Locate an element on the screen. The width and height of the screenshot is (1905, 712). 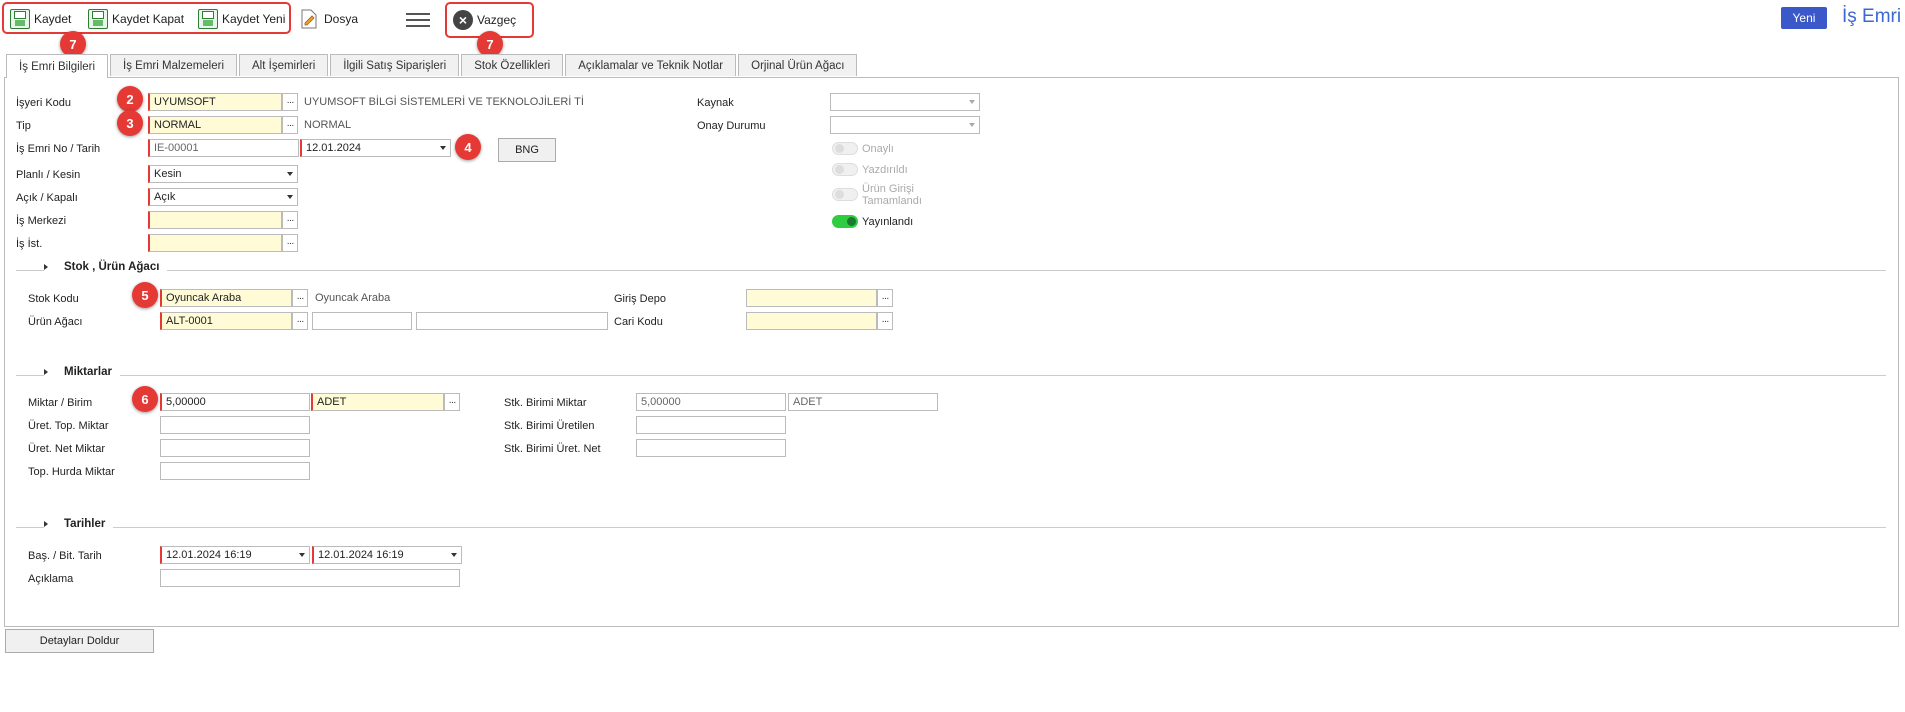
file-button: Dosya is located at coordinates (329, 19).